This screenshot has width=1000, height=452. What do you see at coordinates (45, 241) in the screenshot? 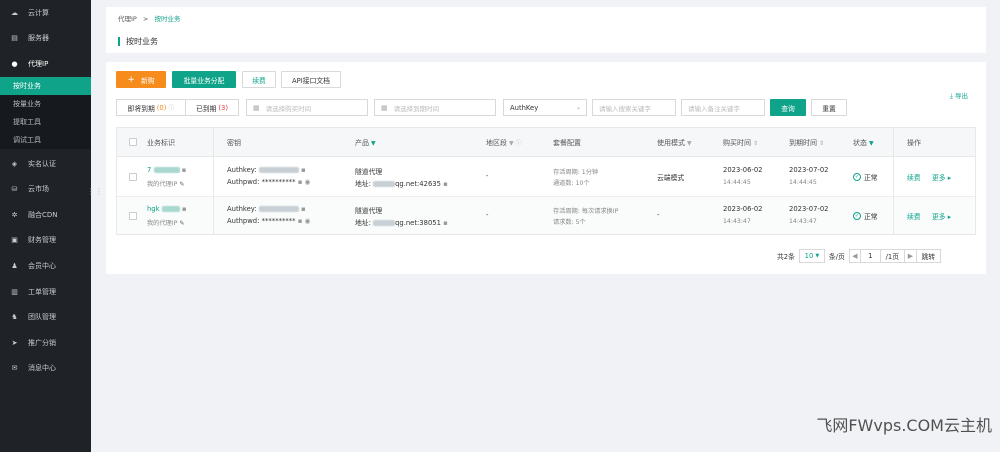
I see `sidebar-item-finance: ▣ 财务管理` at bounding box center [45, 241].